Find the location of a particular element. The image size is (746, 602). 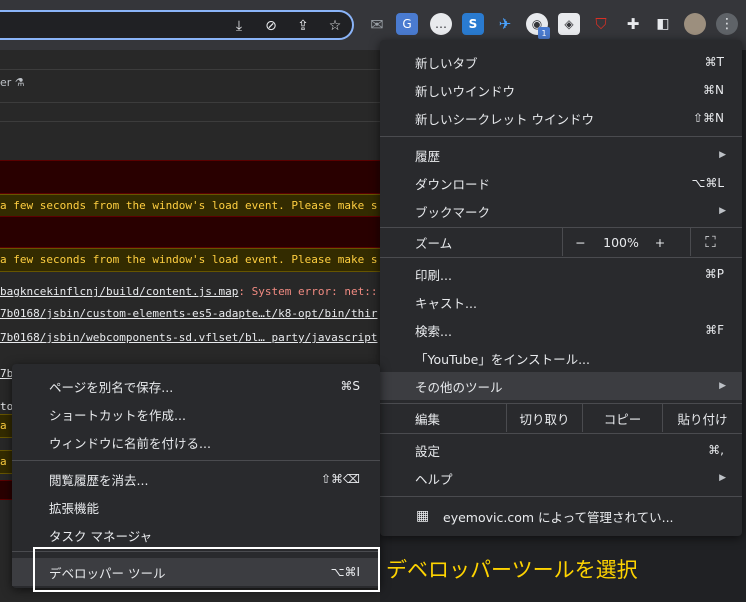

cut-button: 切り取り is located at coordinates (544, 418).